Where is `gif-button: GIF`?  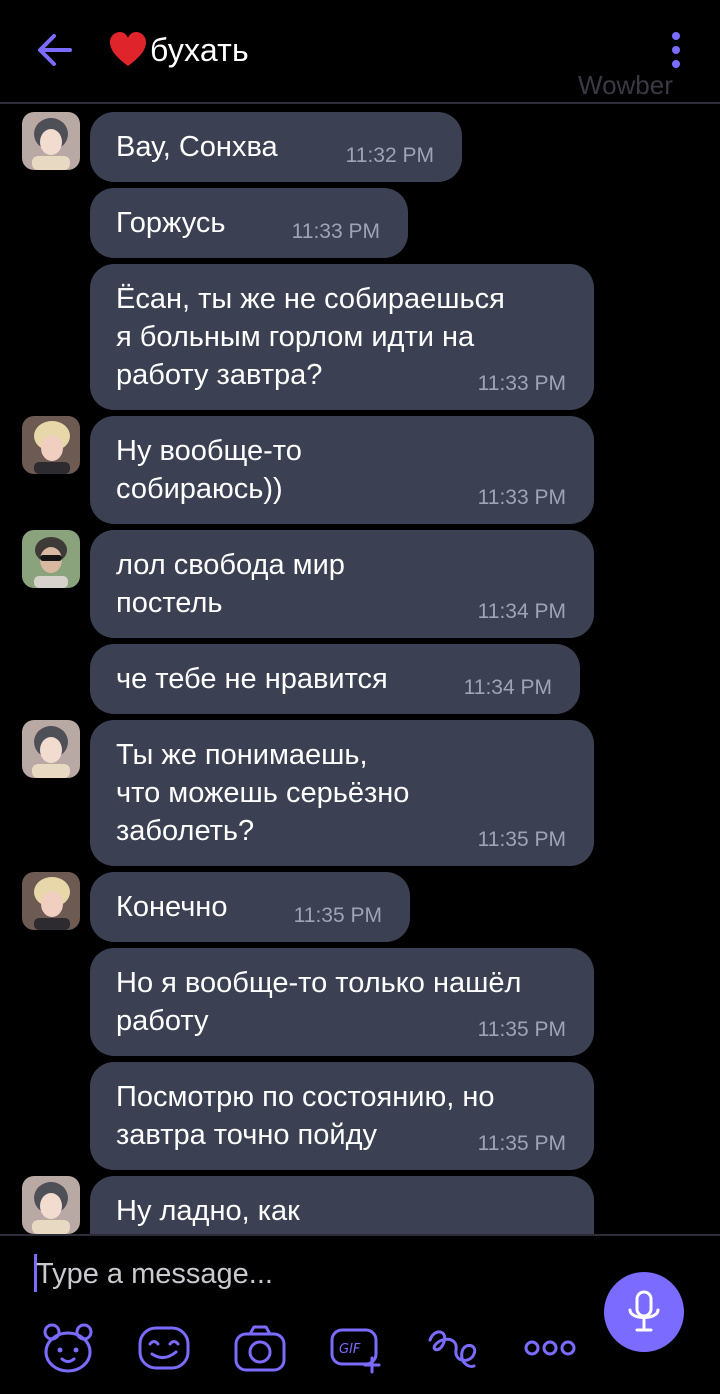 gif-button: GIF is located at coordinates (356, 1348).